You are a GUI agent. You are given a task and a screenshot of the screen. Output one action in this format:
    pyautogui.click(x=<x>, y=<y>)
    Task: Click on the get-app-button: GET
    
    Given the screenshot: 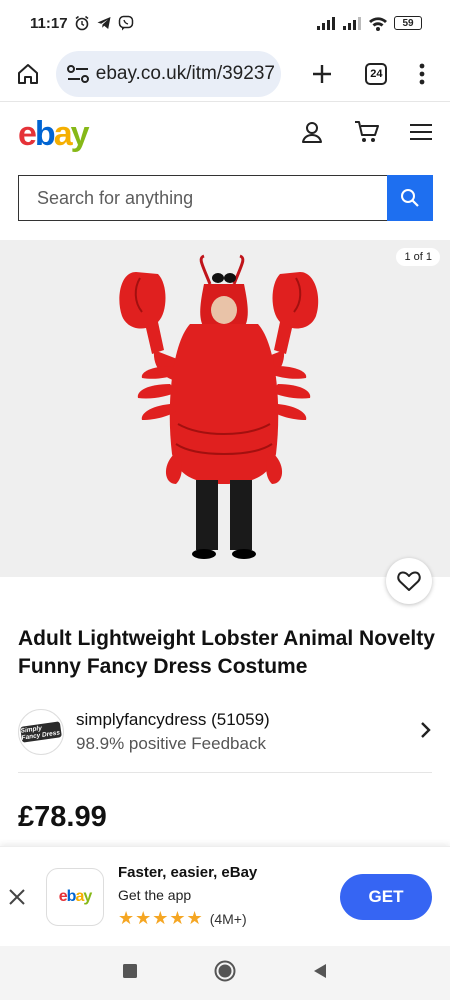 What is the action you would take?
    pyautogui.click(x=386, y=896)
    